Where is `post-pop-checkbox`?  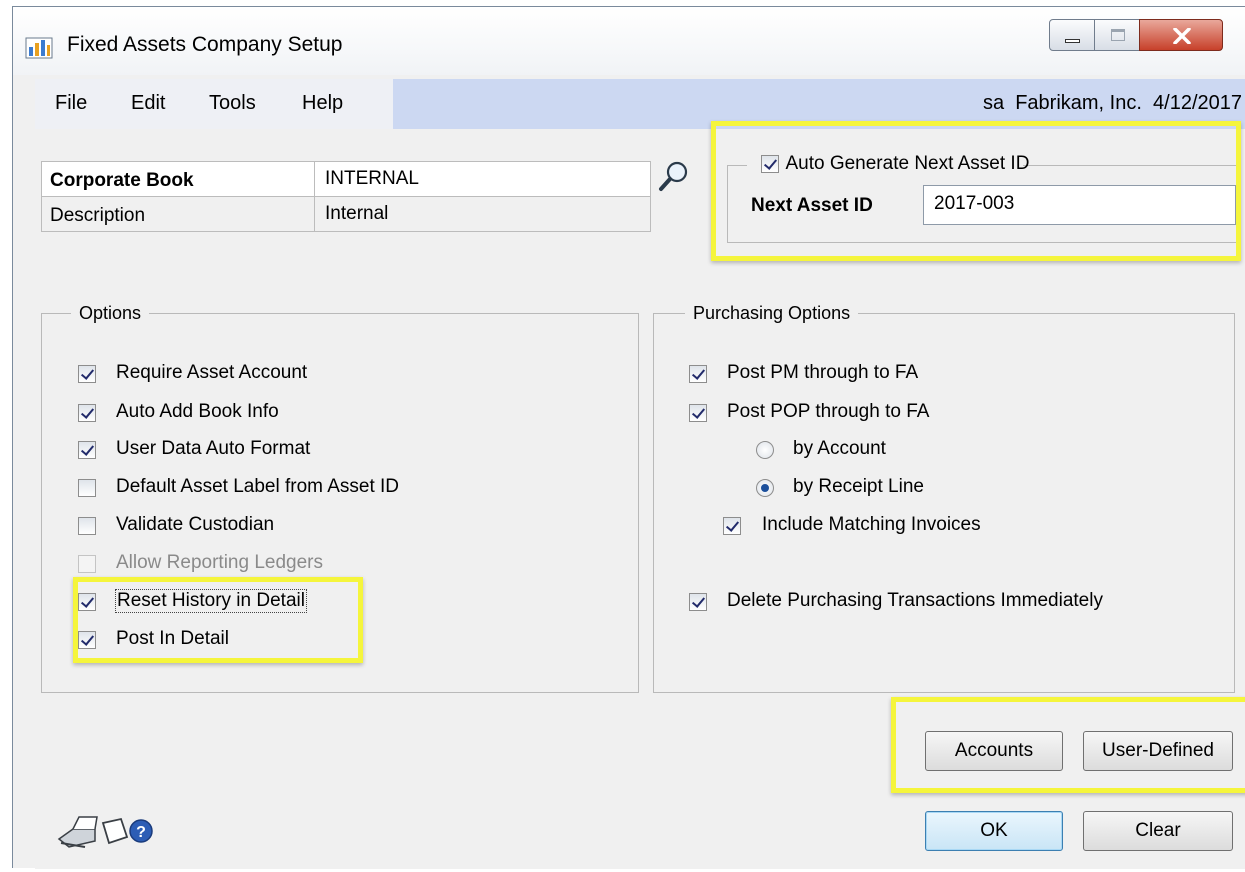 post-pop-checkbox is located at coordinates (698, 413).